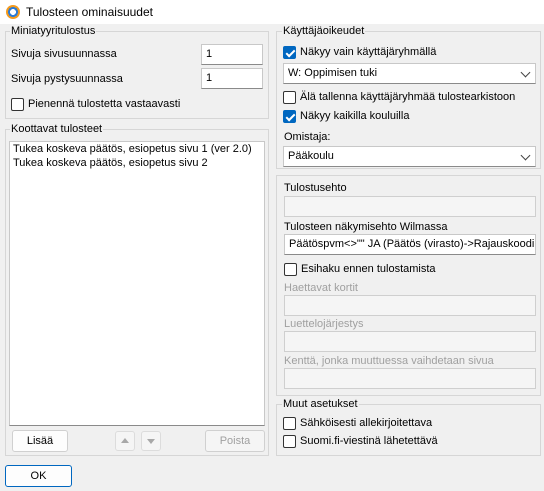  What do you see at coordinates (324, 324) in the screenshot?
I see `list-order-label: Luettelojärjestys` at bounding box center [324, 324].